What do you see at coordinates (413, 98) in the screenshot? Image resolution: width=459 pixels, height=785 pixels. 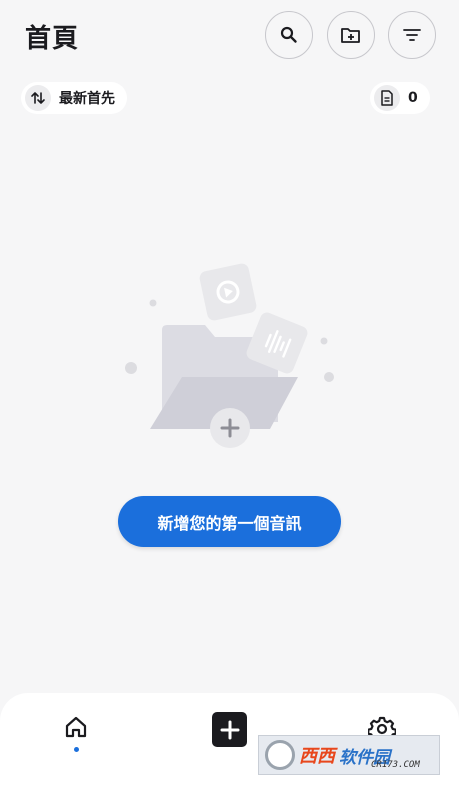 I see `recording-count: 0` at bounding box center [413, 98].